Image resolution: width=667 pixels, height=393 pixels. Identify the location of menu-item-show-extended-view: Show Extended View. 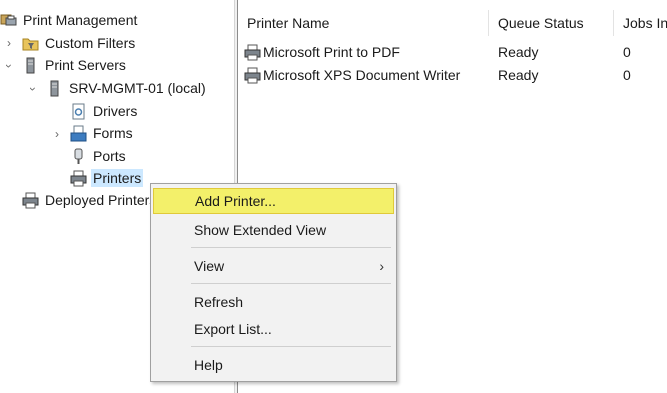
(273, 230).